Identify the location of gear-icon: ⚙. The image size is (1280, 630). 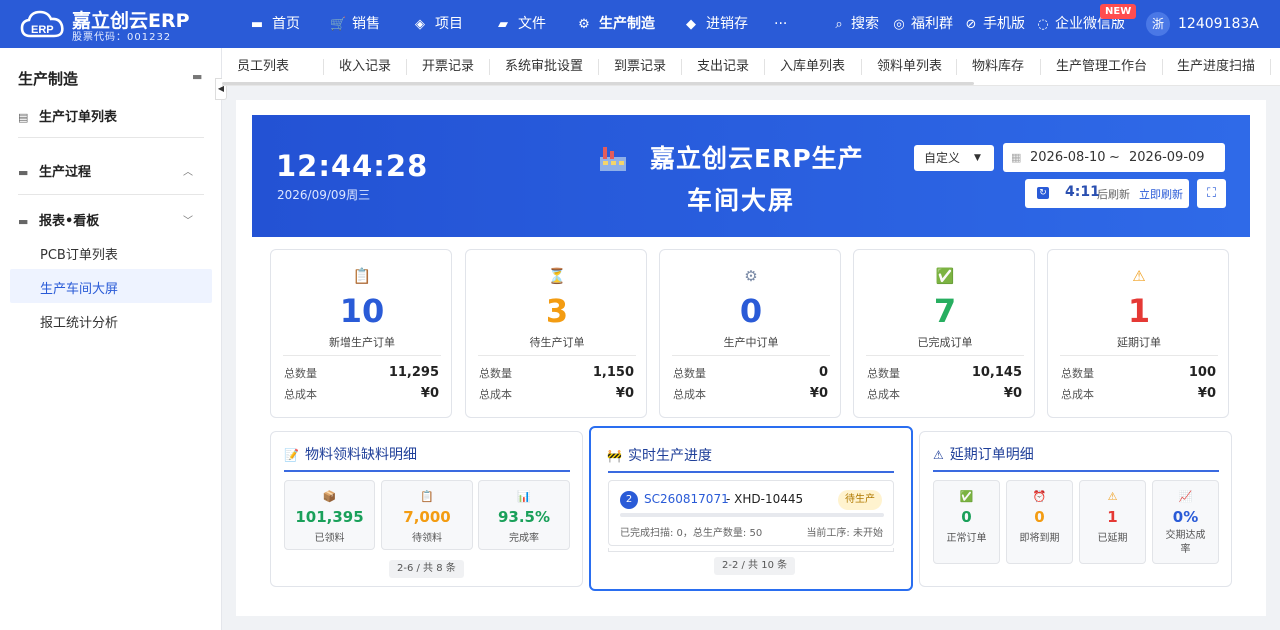
(584, 24).